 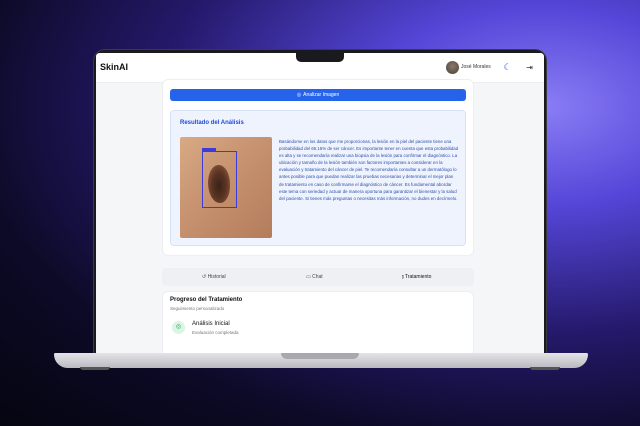 I want to click on chat-icon: ▭, so click(x=308, y=277).